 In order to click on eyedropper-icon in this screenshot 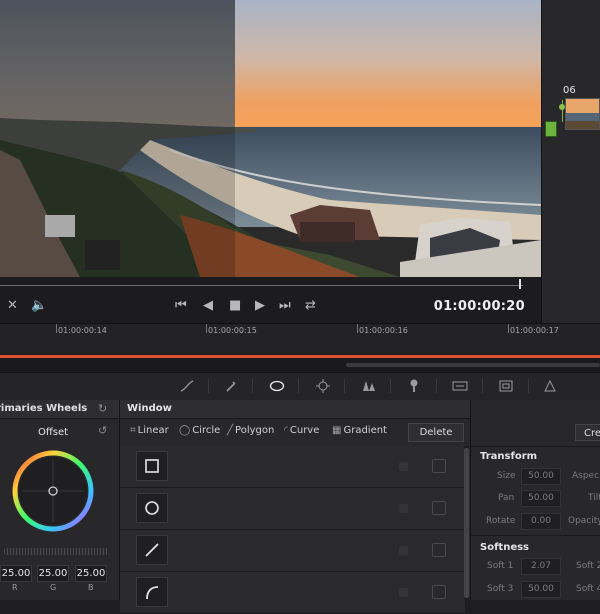, I will do `click(231, 386)`.